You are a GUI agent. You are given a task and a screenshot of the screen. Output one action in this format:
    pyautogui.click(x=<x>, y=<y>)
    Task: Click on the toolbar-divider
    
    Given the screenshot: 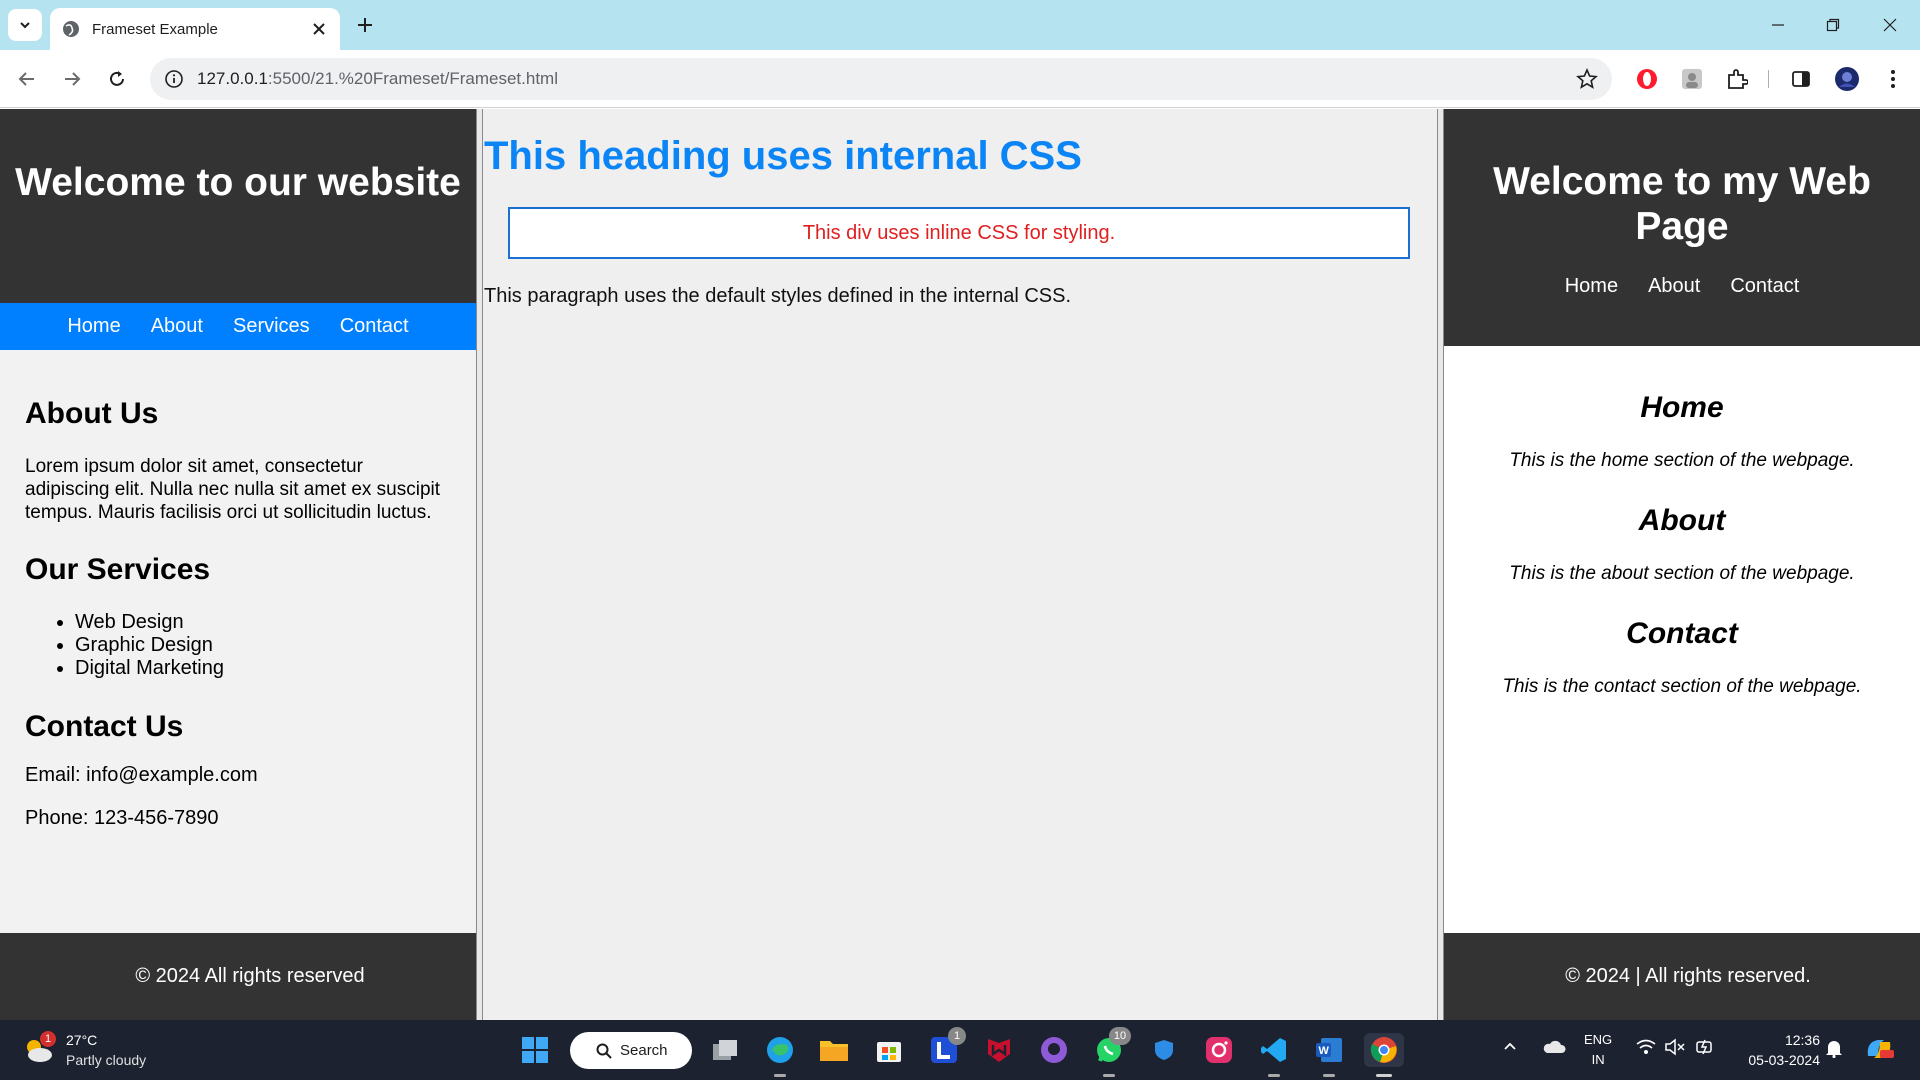 What is the action you would take?
    pyautogui.click(x=1768, y=79)
    